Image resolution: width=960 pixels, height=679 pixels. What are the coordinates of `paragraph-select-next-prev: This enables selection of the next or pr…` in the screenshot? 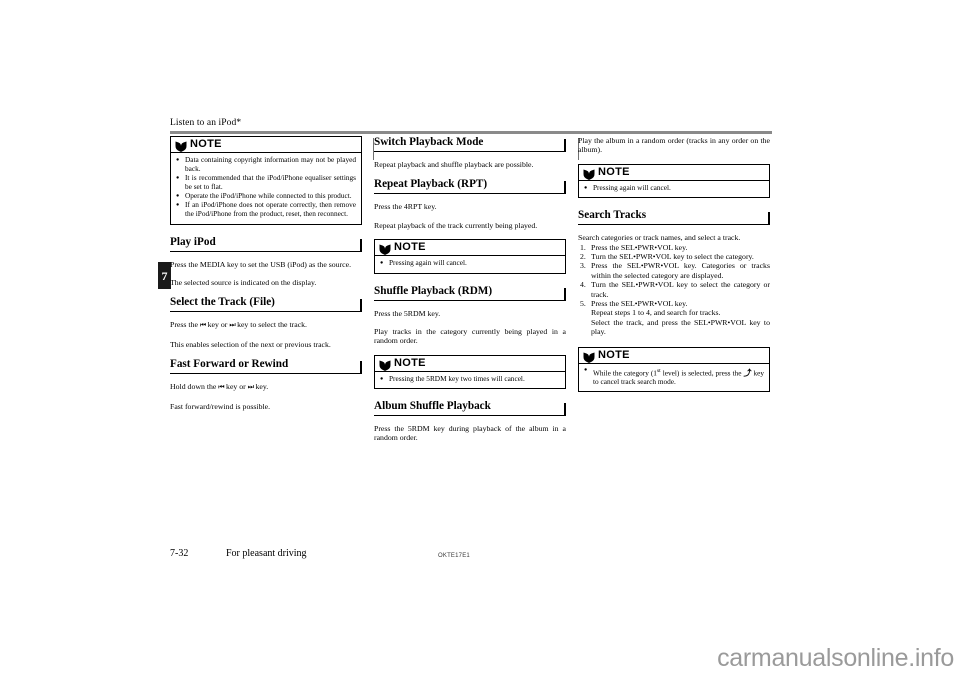 It's located at (250, 344).